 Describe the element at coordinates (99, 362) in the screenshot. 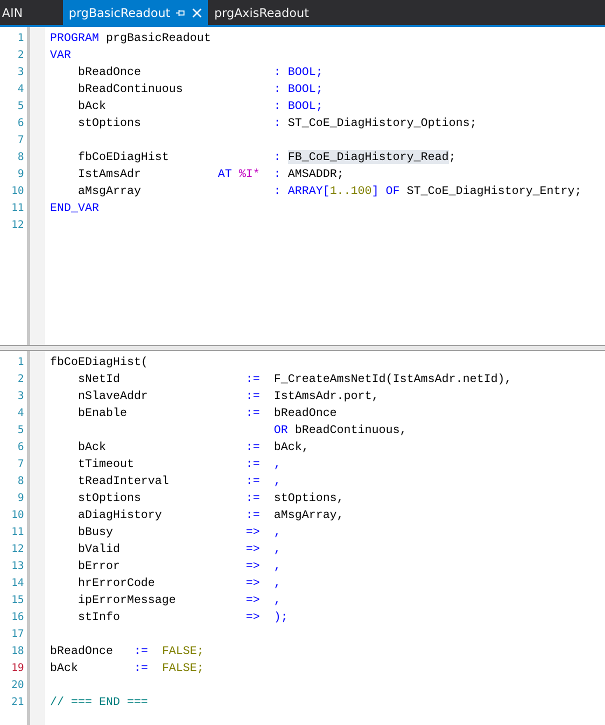

I see `code-line: fbCoEDiagHist(` at that location.